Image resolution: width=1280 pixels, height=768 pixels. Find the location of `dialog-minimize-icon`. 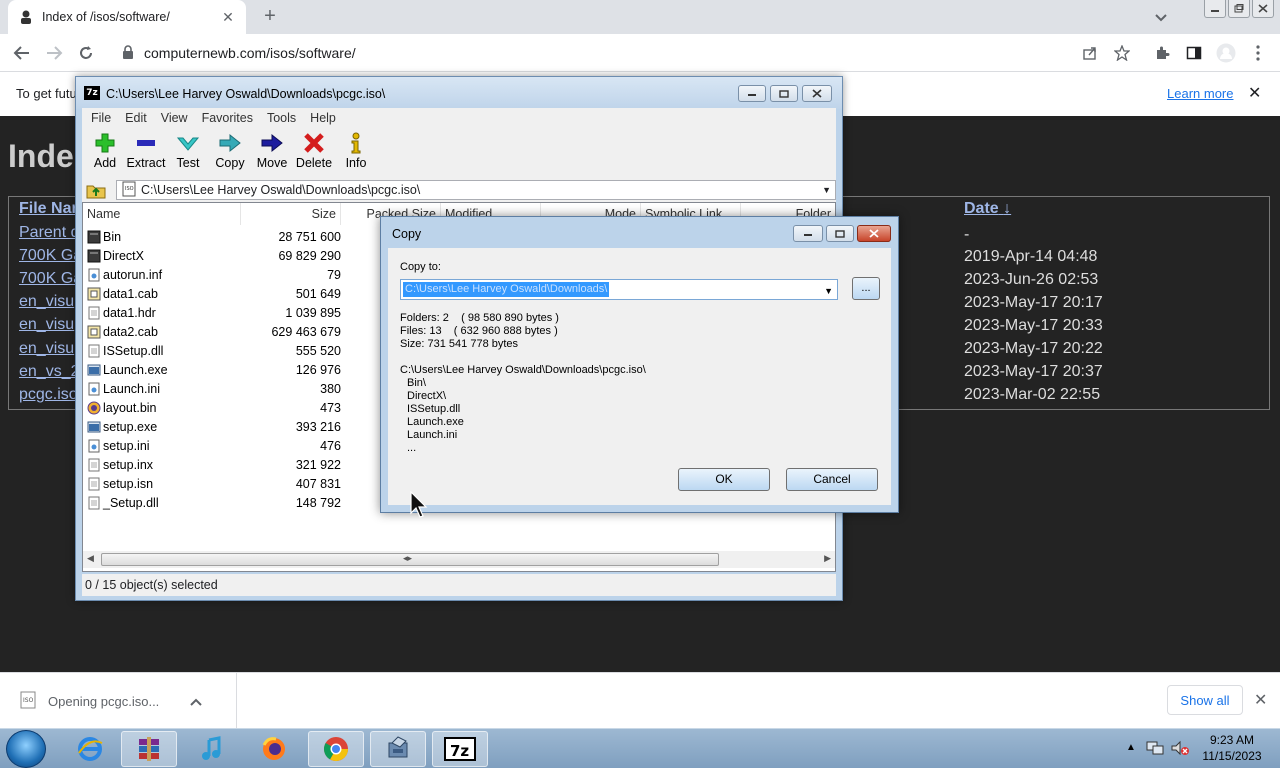

dialog-minimize-icon is located at coordinates (808, 233).